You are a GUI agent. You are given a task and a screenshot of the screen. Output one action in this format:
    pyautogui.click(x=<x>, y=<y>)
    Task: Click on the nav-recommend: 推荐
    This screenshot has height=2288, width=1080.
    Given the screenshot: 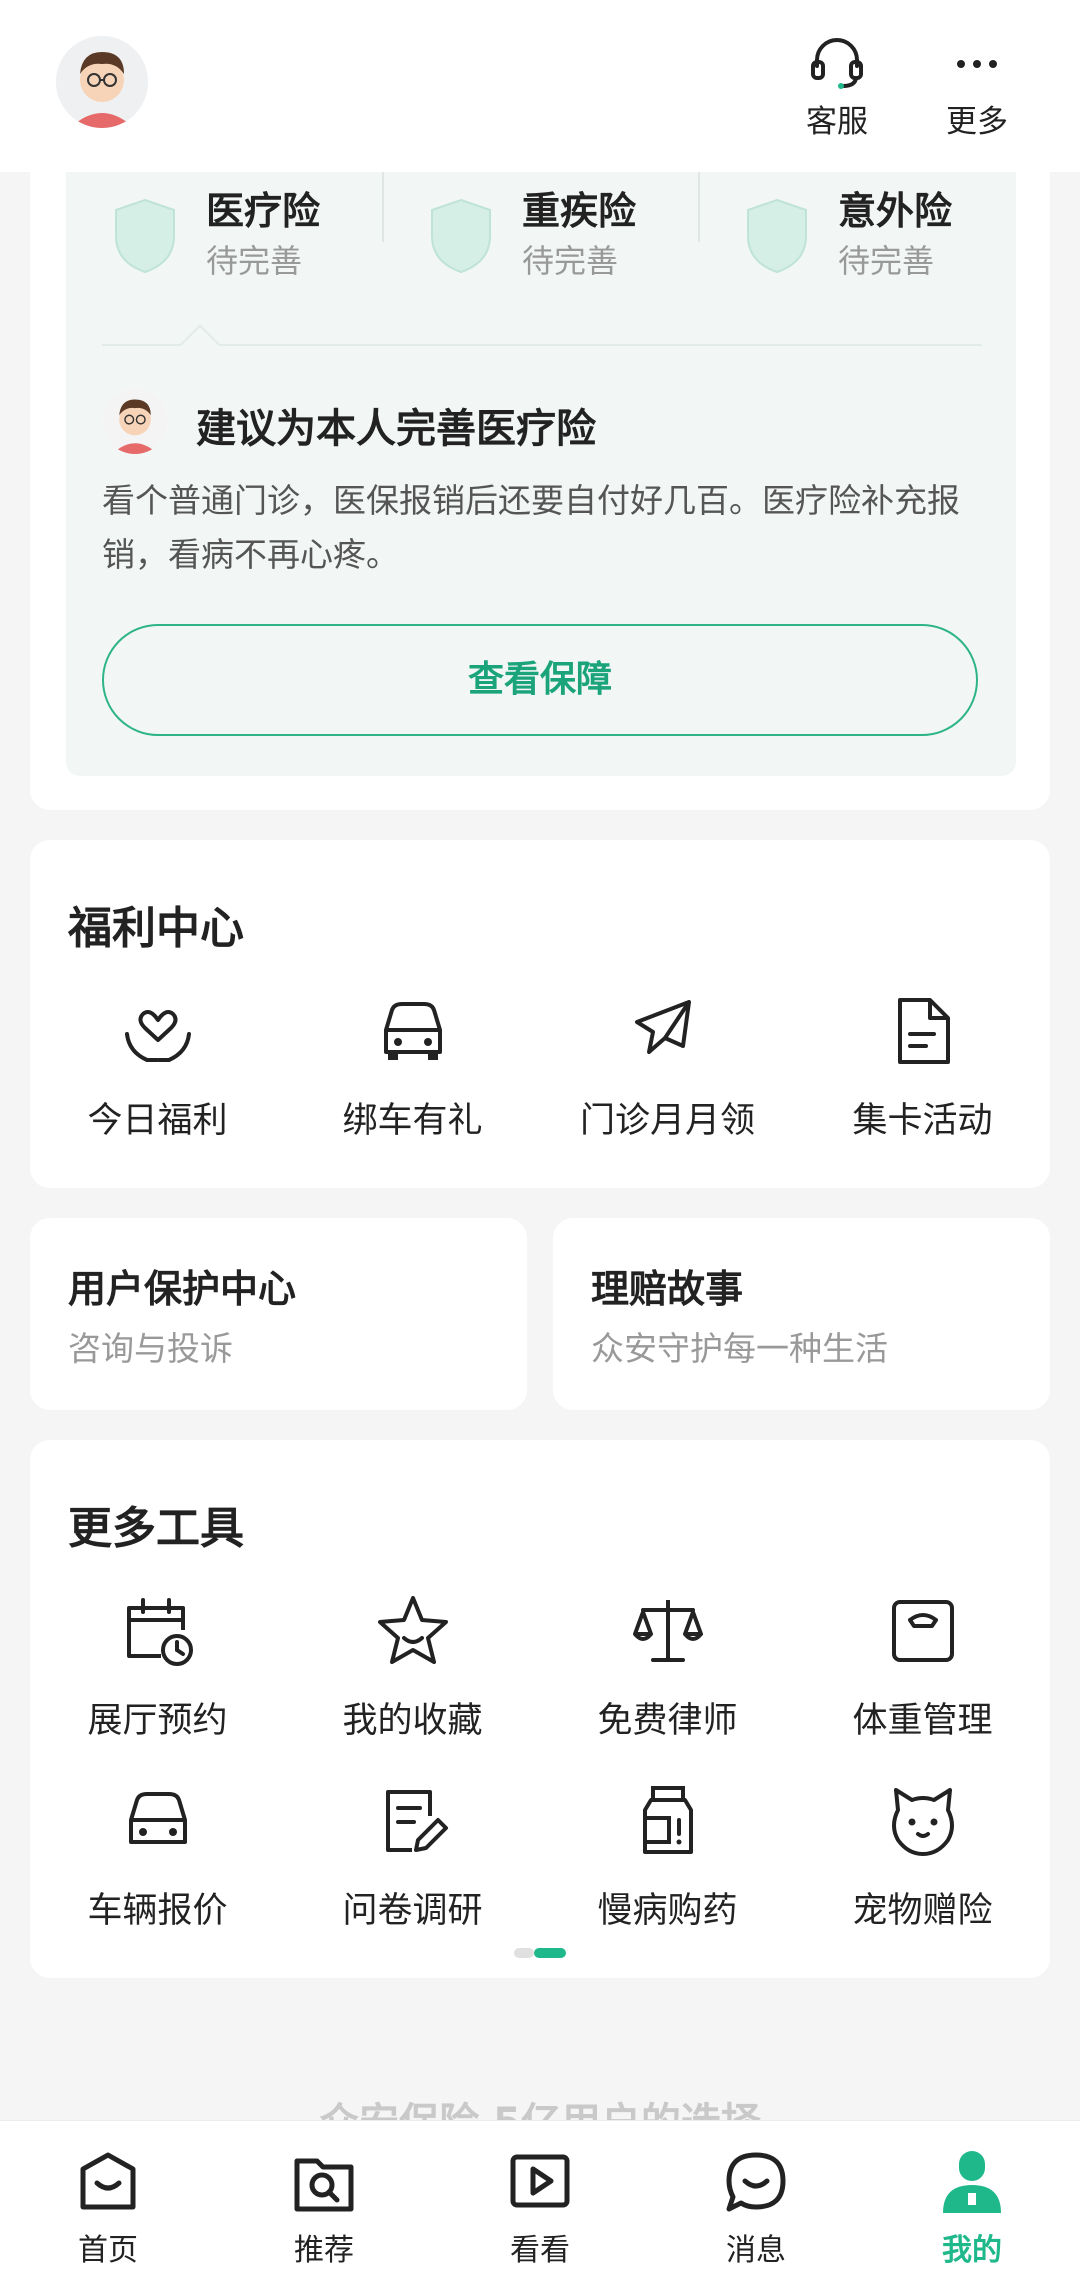 What is the action you would take?
    pyautogui.click(x=324, y=2208)
    